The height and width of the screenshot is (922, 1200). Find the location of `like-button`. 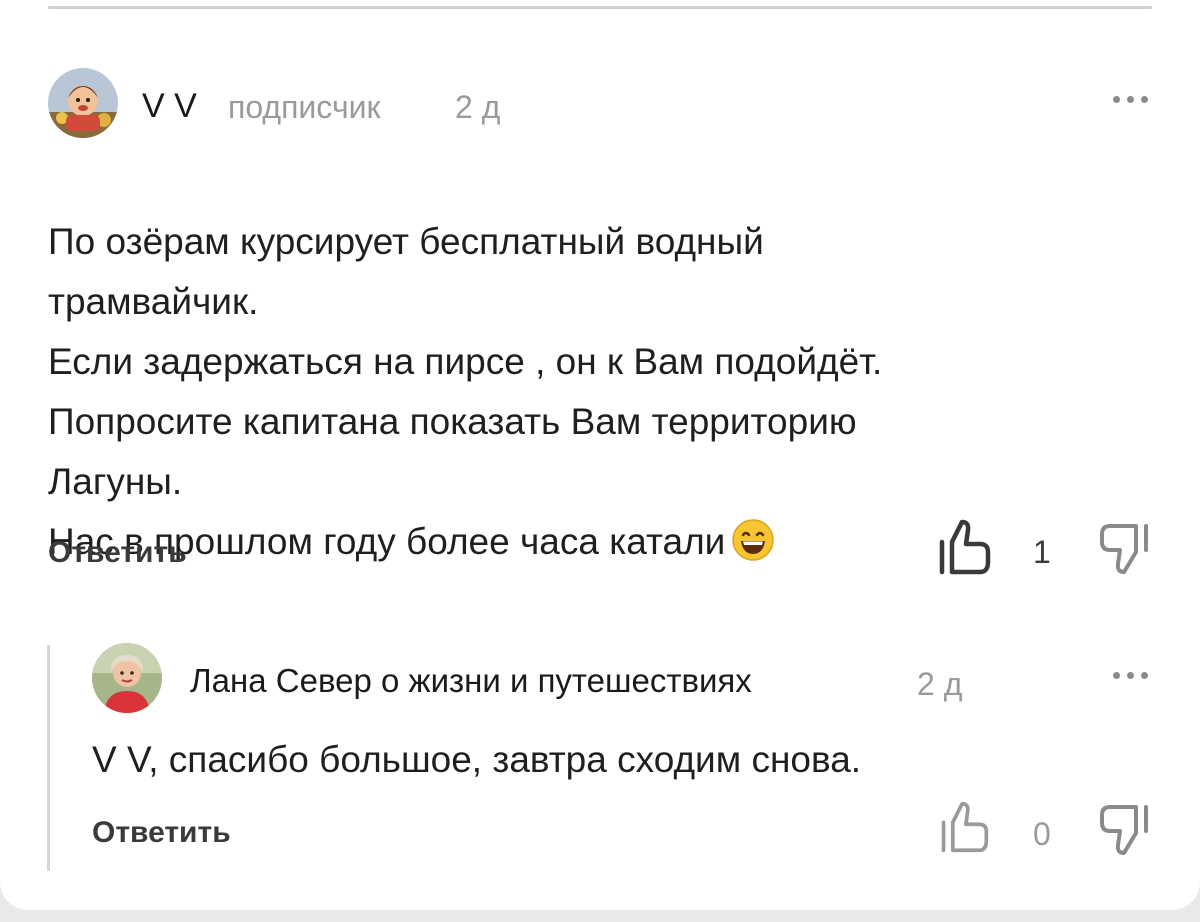

like-button is located at coordinates (964, 549).